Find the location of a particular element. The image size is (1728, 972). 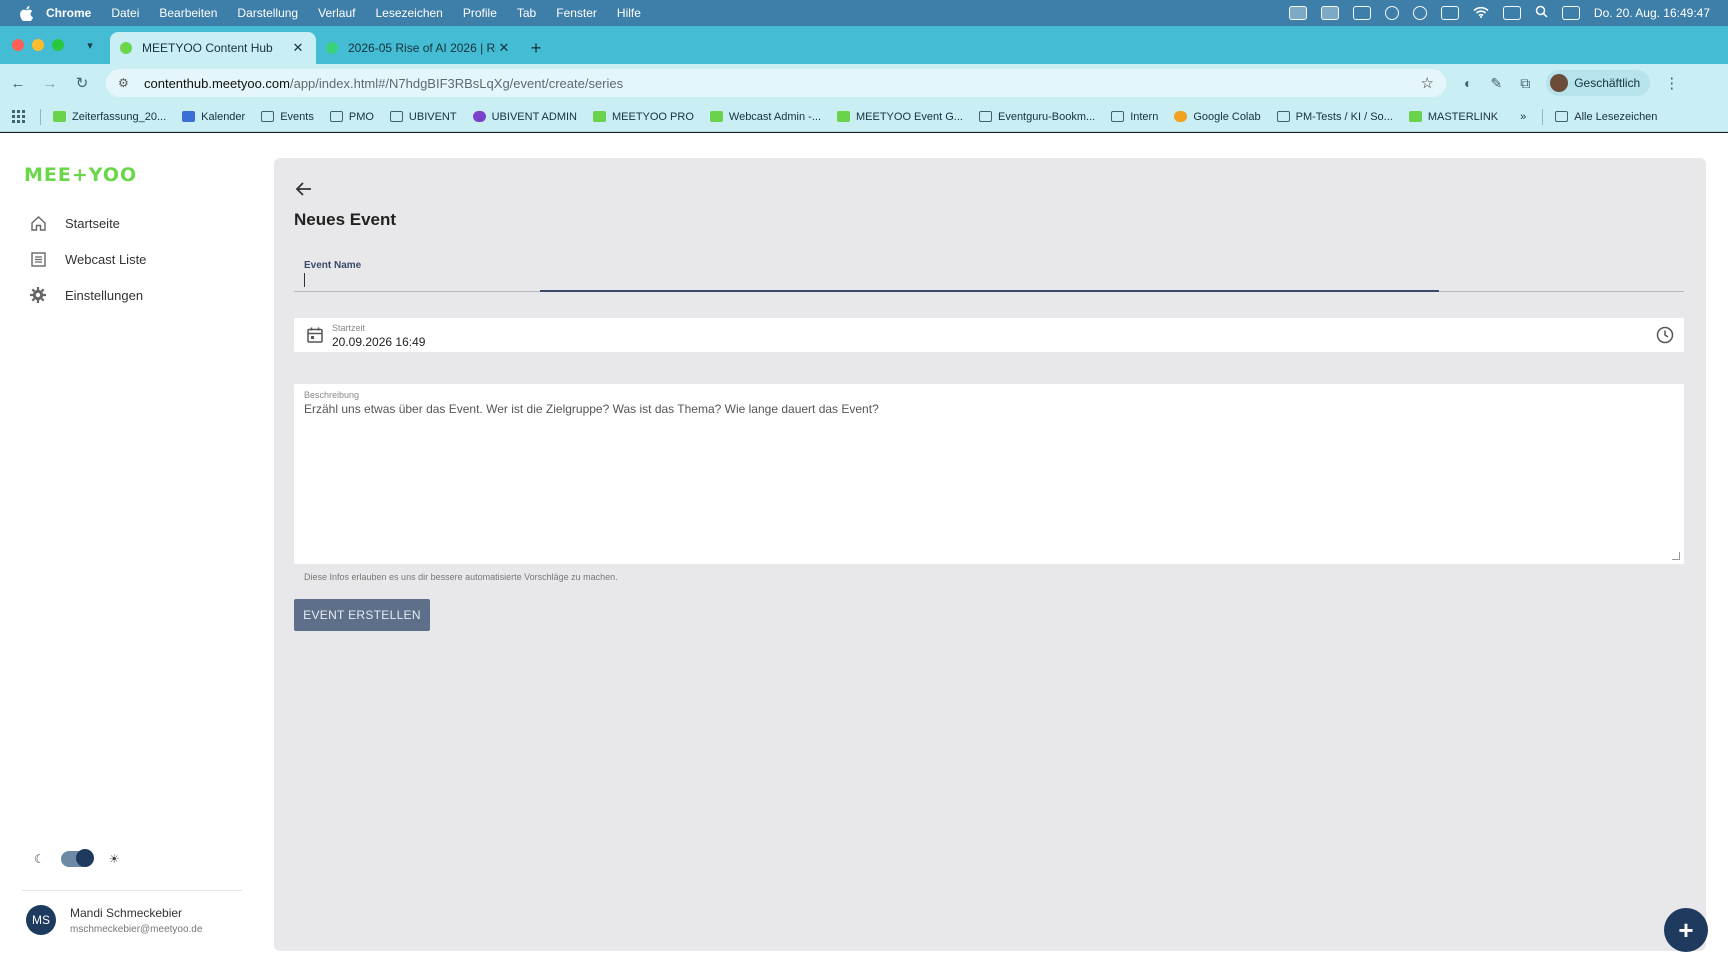

menu-bearbeiten: Bearbeiten is located at coordinates (188, 13).